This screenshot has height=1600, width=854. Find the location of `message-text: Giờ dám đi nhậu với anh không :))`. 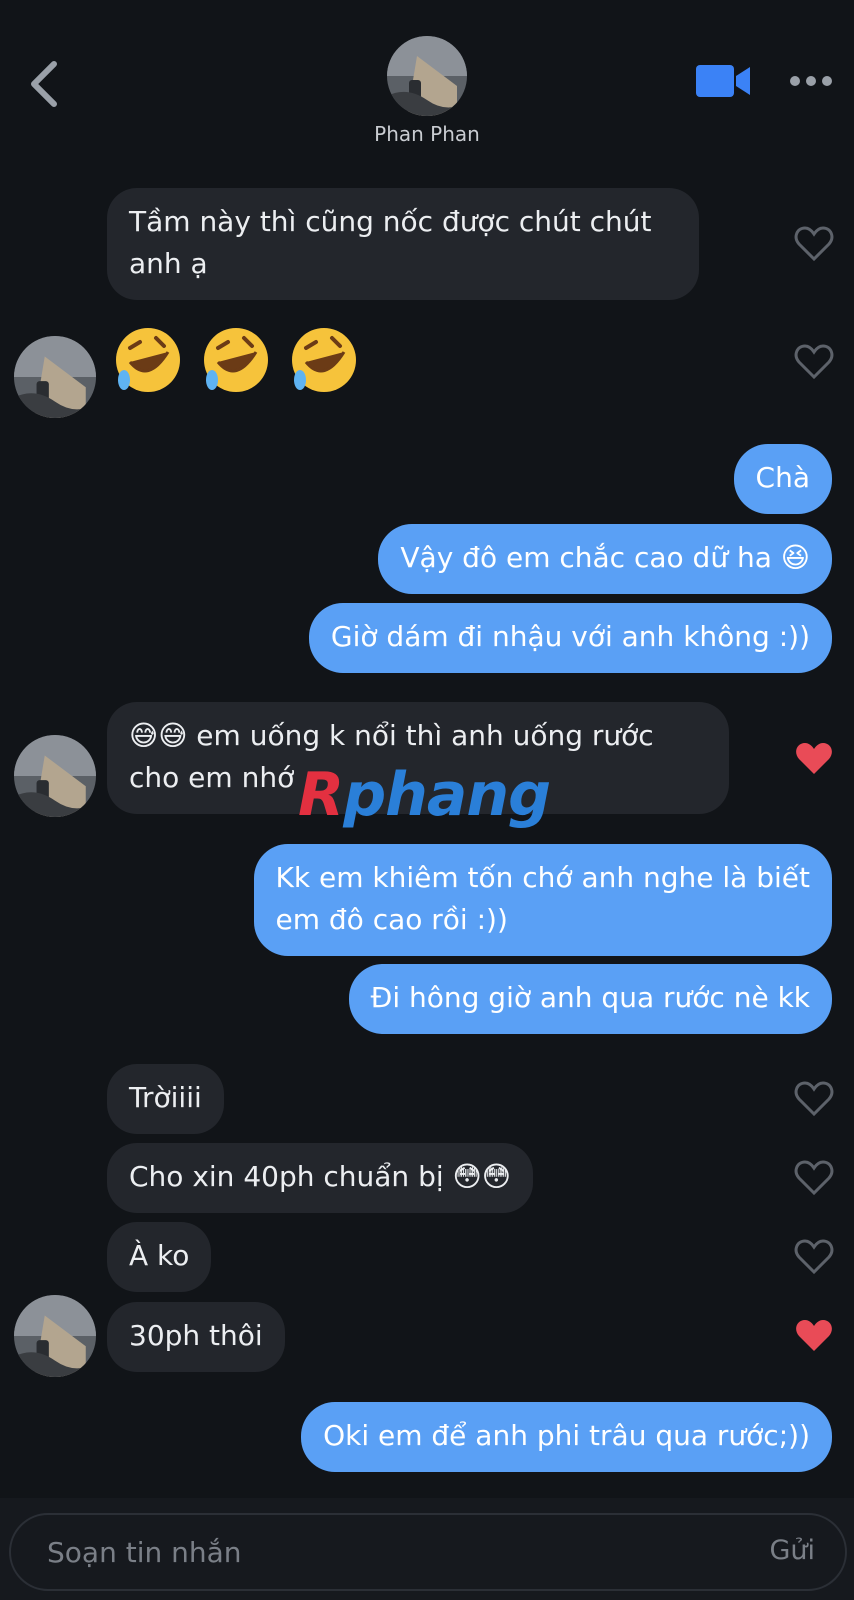

message-text: Giờ dám đi nhậu với anh không :)) is located at coordinates (570, 636).